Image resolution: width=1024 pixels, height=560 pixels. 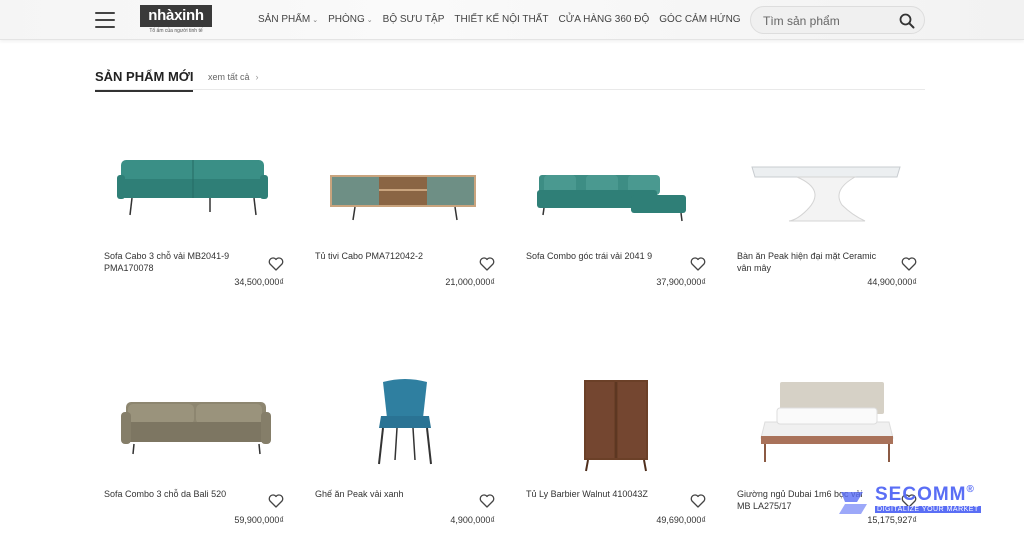 I want to click on product-card: Tủ tivi Cabo PMA712042-2 21,000,000₫, so click(x=405, y=230).